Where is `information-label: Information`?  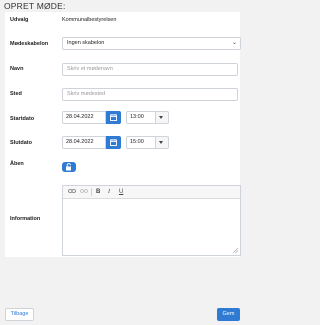
information-label: Information is located at coordinates (25, 219).